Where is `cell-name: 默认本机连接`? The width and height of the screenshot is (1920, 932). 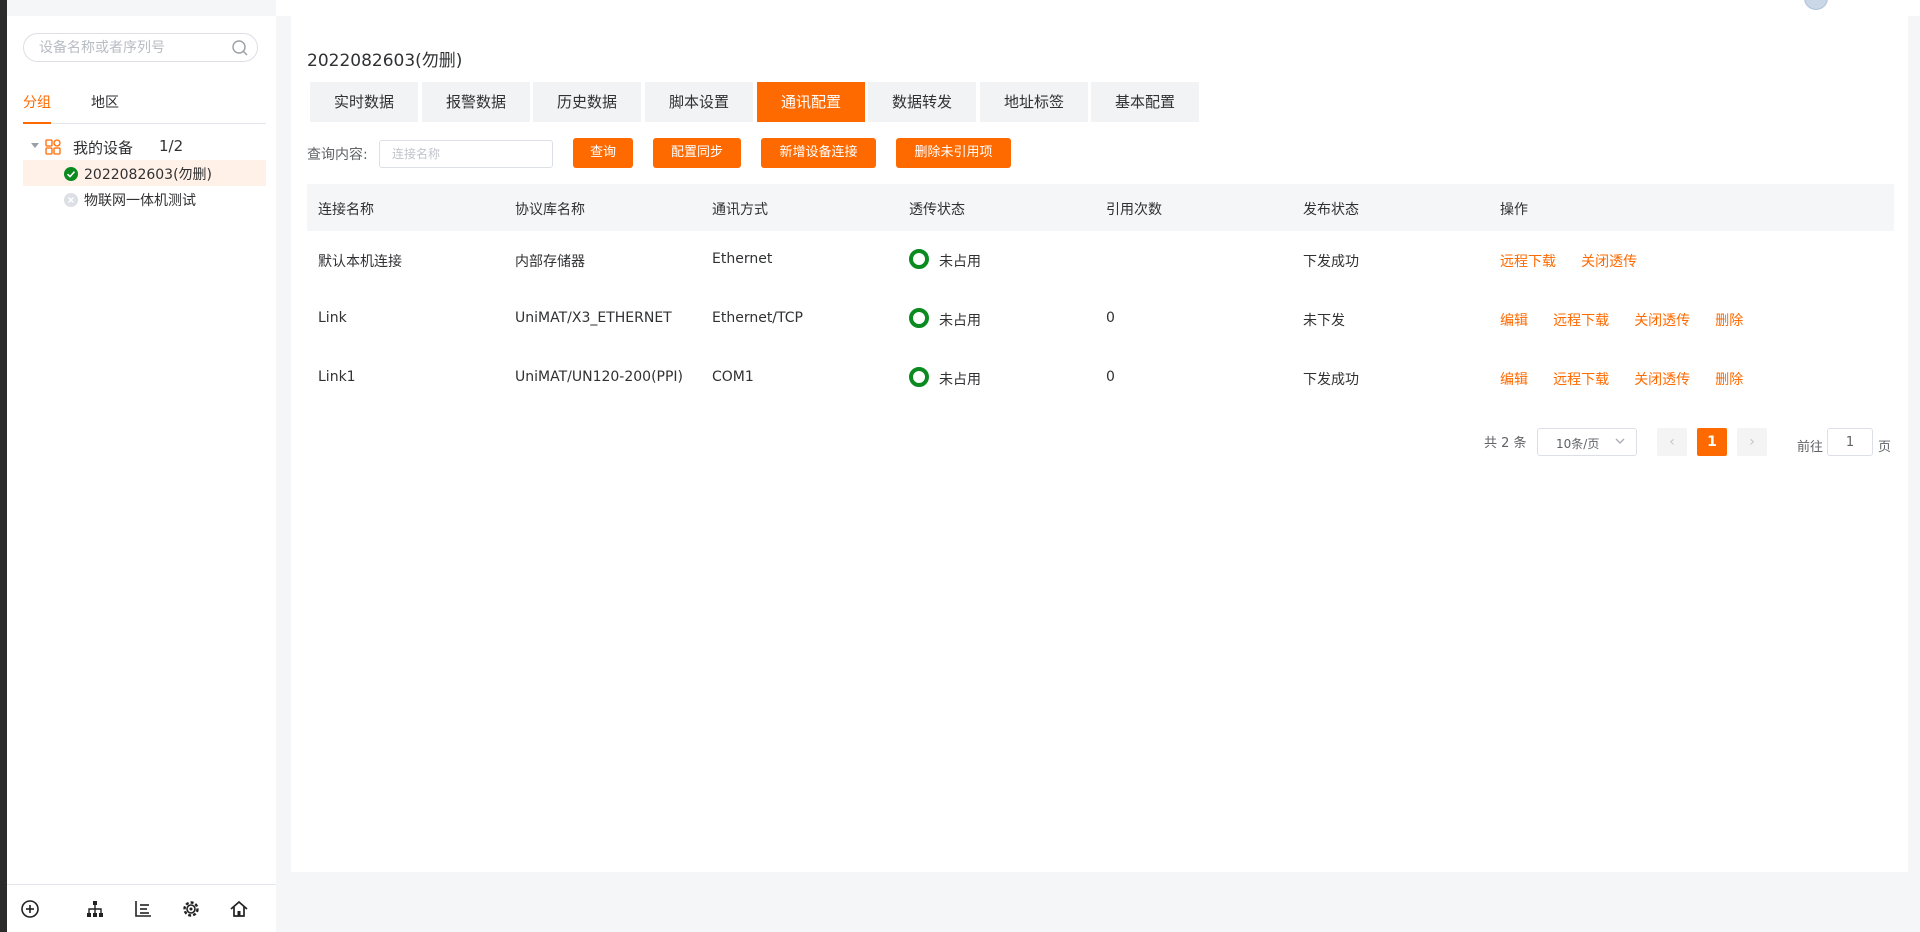 cell-name: 默认本机连接 is located at coordinates (360, 262).